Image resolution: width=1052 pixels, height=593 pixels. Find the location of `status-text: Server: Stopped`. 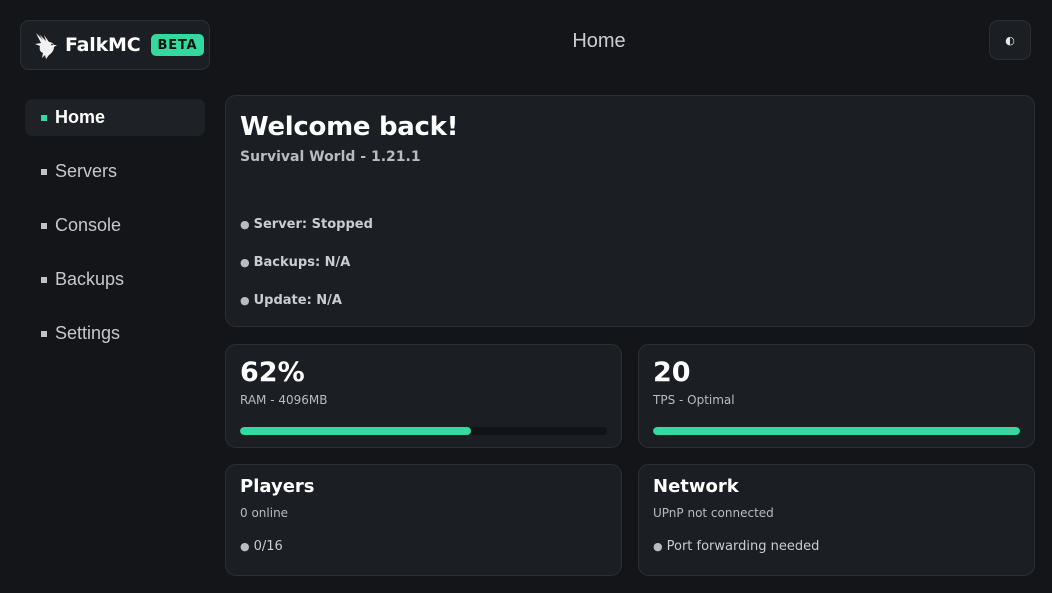

status-text: Server: Stopped is located at coordinates (313, 224).